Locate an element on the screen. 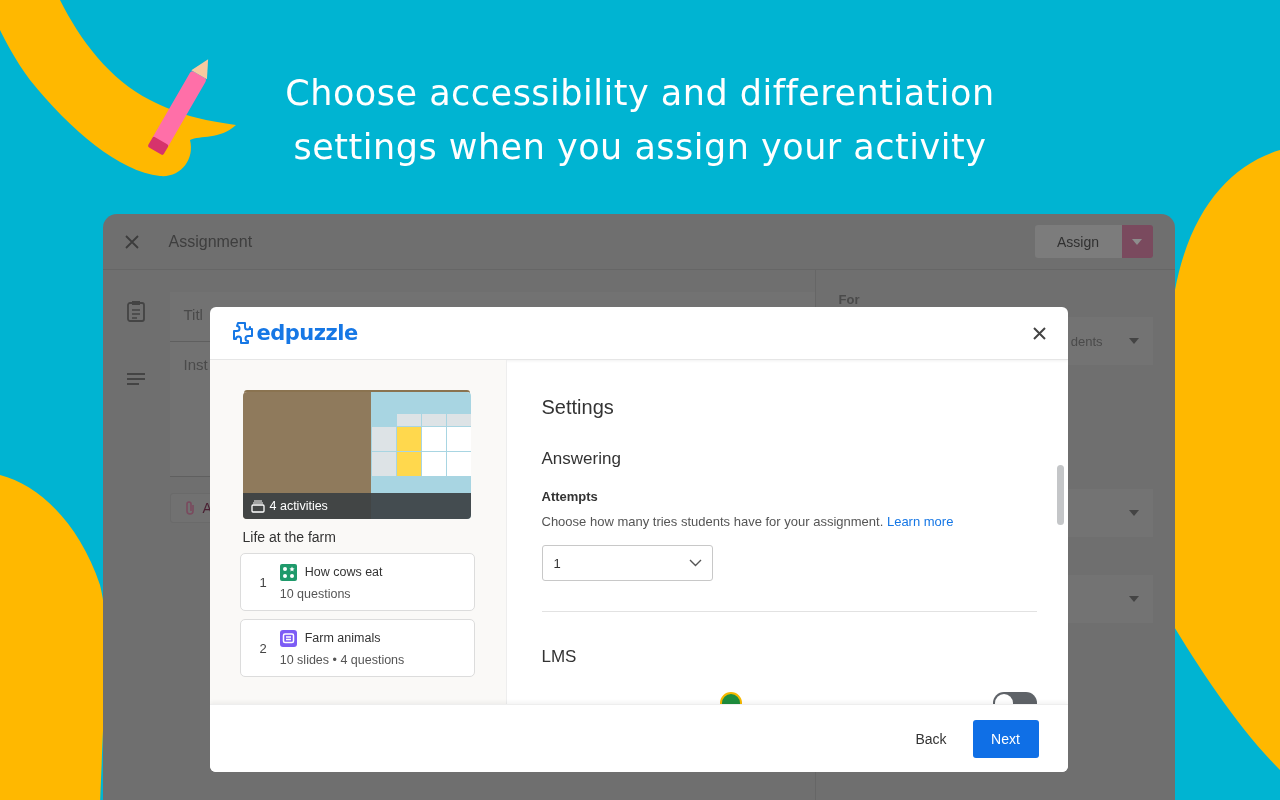  activity-number: 2 is located at coordinates (263, 648).